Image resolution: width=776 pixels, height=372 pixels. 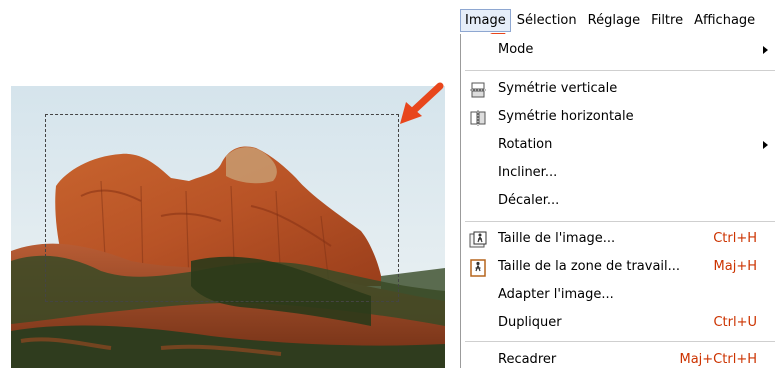 I want to click on menu-item-canvas-size: Taille de la zone de travail... Maj+H, so click(x=618, y=267).